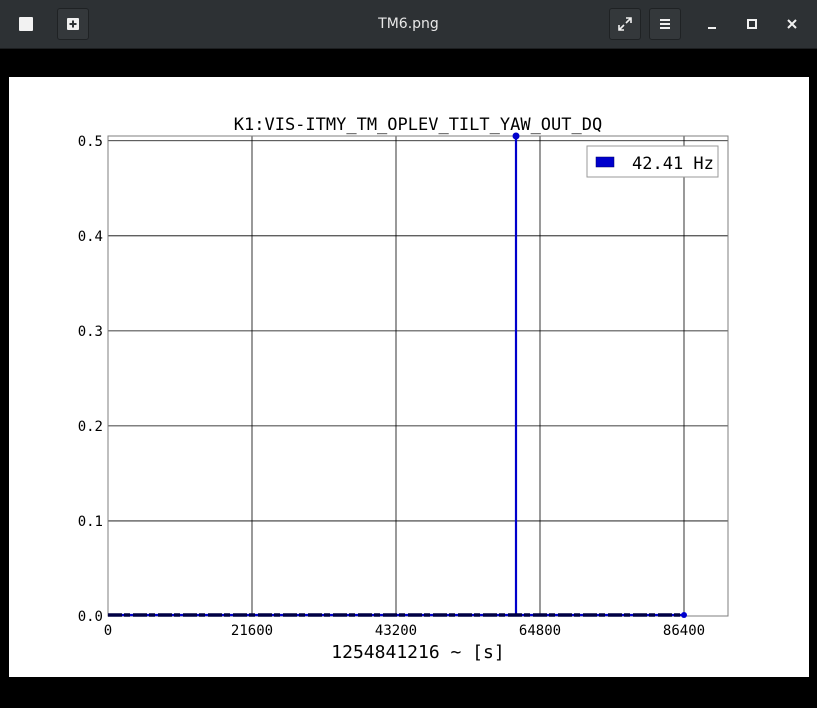 The height and width of the screenshot is (708, 817). What do you see at coordinates (90, 379) in the screenshot?
I see `y-ticks: 0.0 0.1 0.2 0.3 0.4 0.5` at bounding box center [90, 379].